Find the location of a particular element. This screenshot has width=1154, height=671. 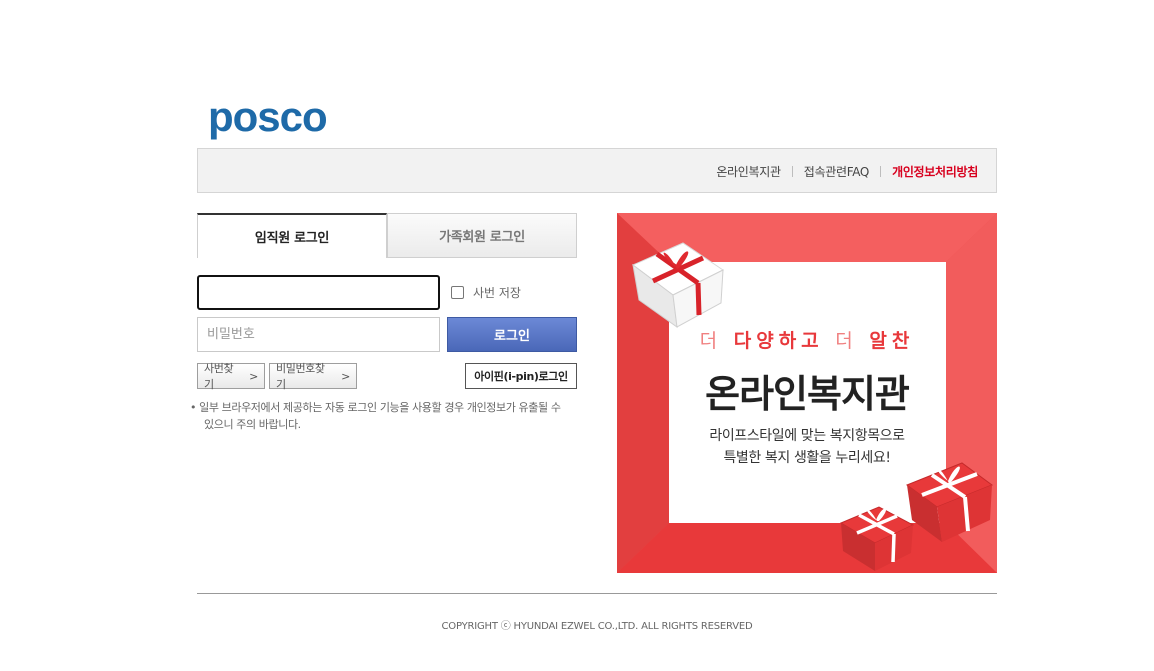

logo-text: posco is located at coordinates (267, 118).